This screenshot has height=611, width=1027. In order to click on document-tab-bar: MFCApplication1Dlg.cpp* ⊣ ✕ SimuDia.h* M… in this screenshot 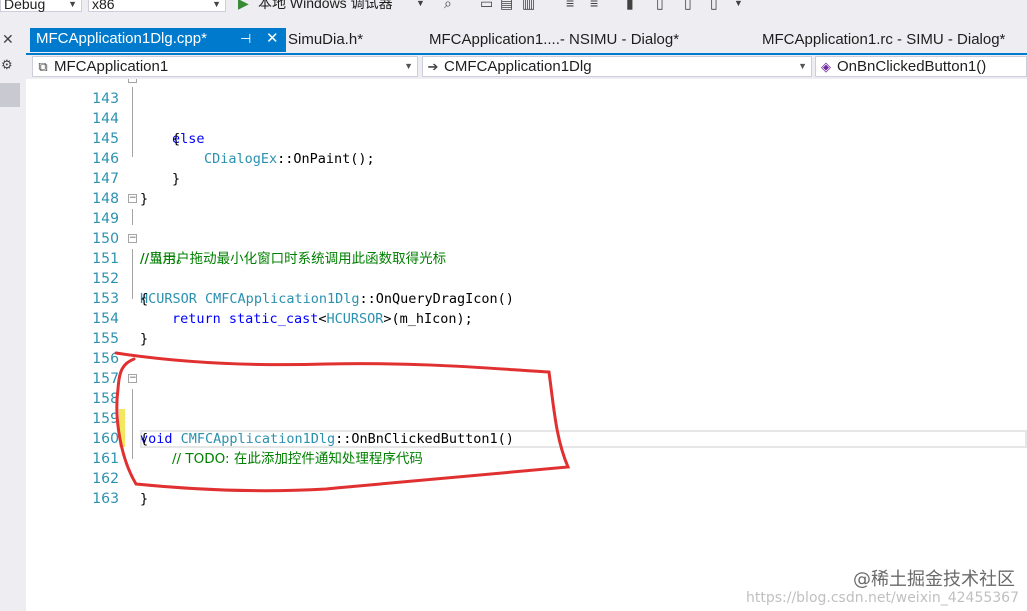, I will do `click(526, 39)`.